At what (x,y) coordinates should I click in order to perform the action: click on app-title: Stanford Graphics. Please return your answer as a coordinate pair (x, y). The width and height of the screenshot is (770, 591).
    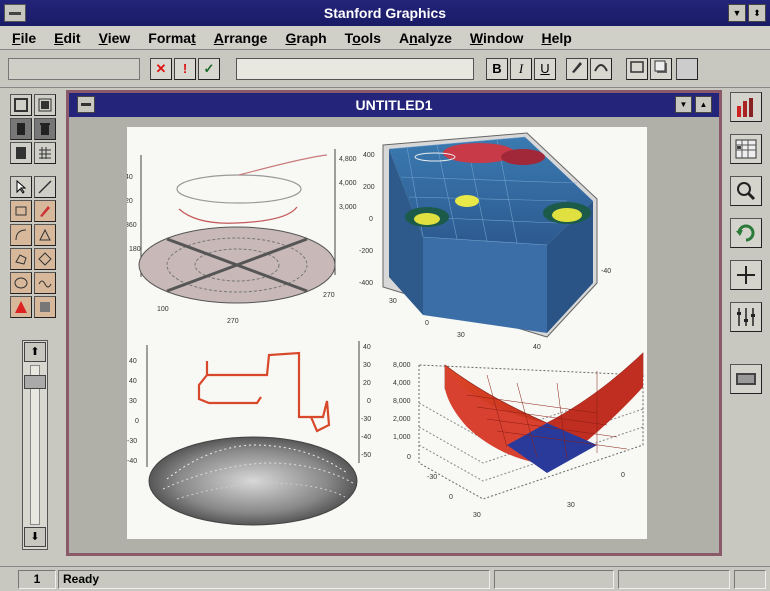
    Looking at the image, I should click on (385, 13).